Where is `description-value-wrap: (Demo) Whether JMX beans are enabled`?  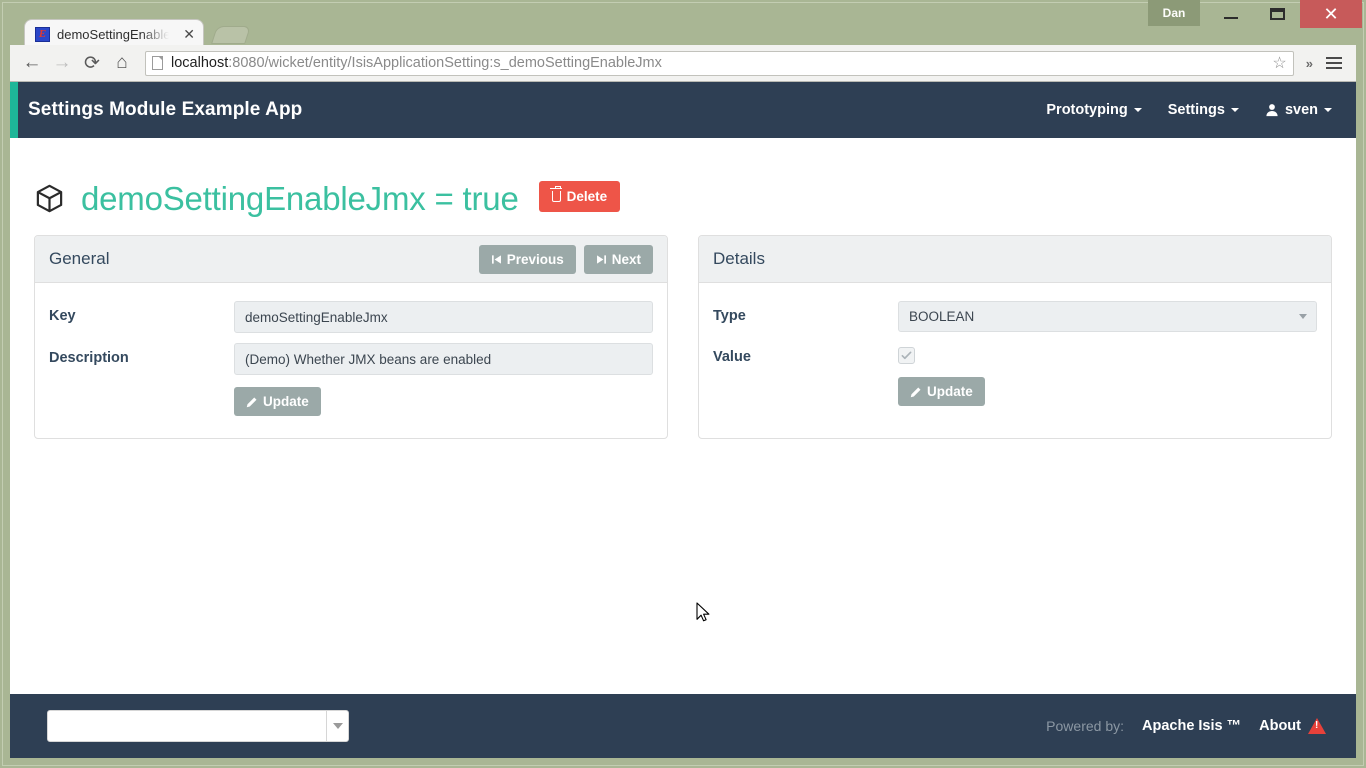 description-value-wrap: (Demo) Whether JMX beans are enabled is located at coordinates (443, 359).